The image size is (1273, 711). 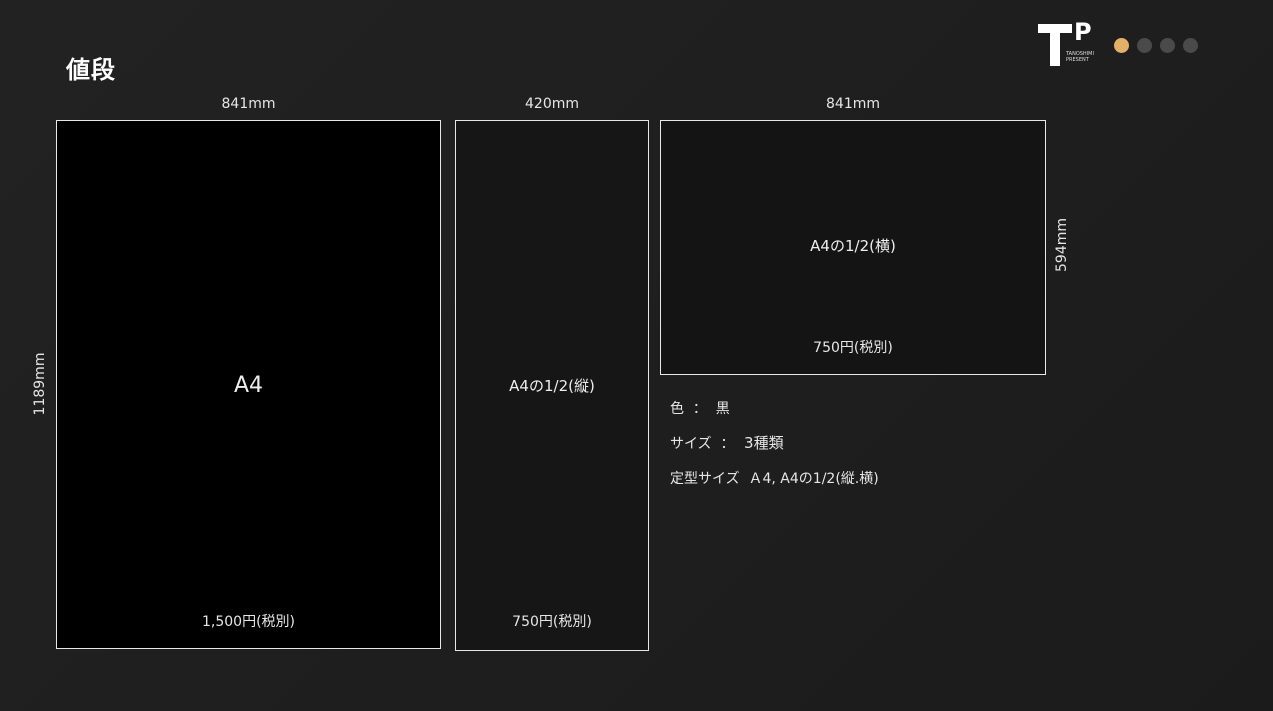 I want to click on spec-row-color: 色 ： 黒, so click(x=774, y=407).